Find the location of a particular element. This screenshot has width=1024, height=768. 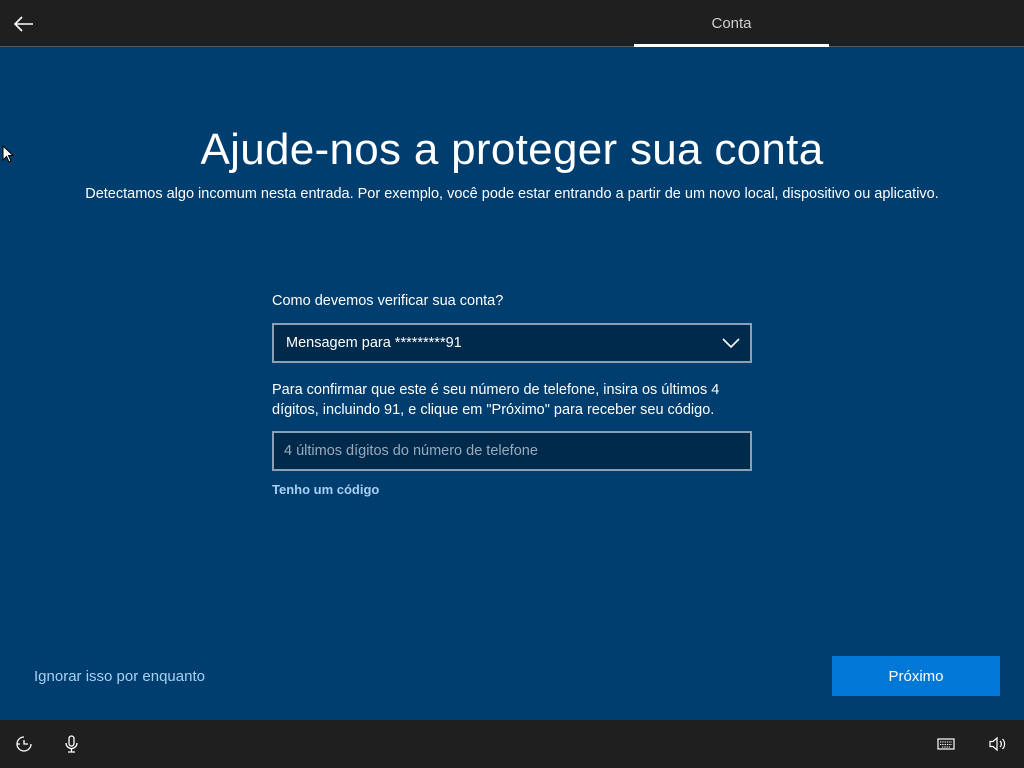

phone-last-digits-input is located at coordinates (512, 451).